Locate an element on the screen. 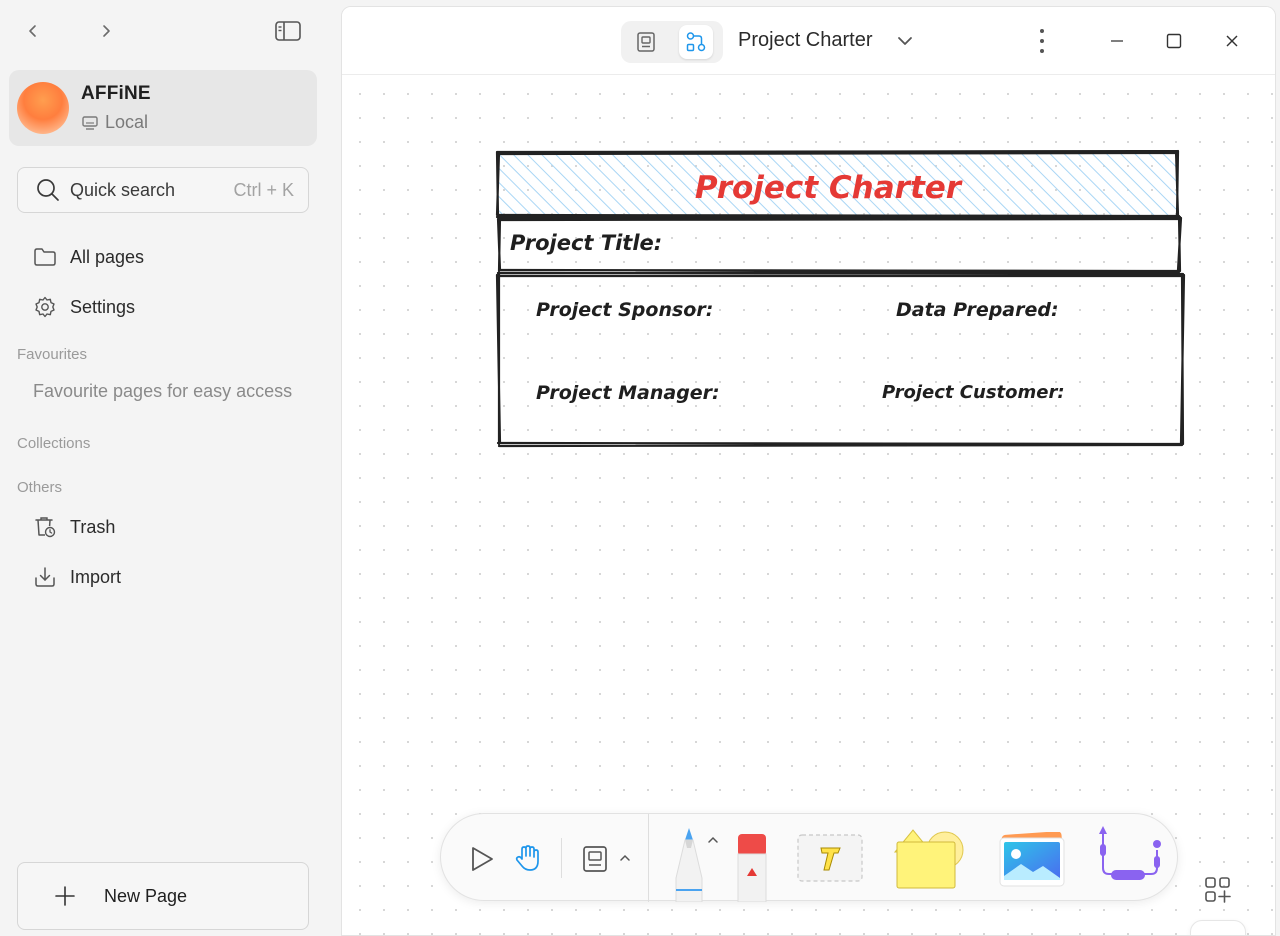  charter-data-prepared-label: Data Prepared: is located at coordinates (977, 310).